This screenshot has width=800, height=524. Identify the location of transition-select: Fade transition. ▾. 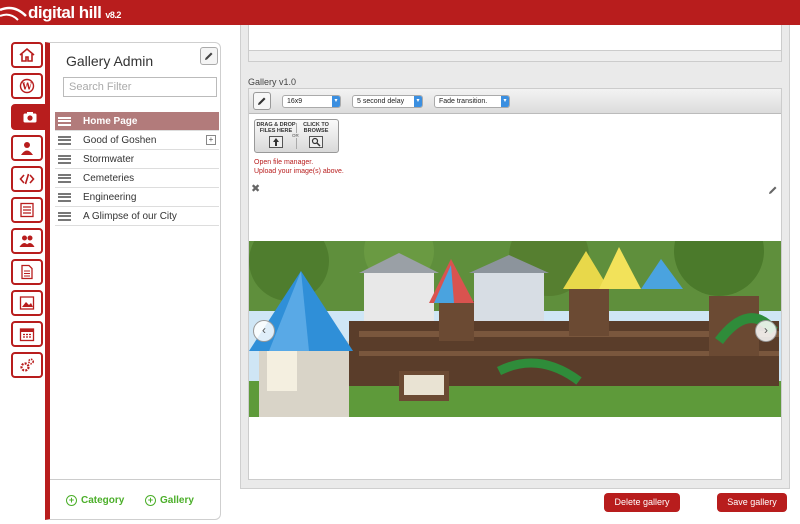
(472, 101).